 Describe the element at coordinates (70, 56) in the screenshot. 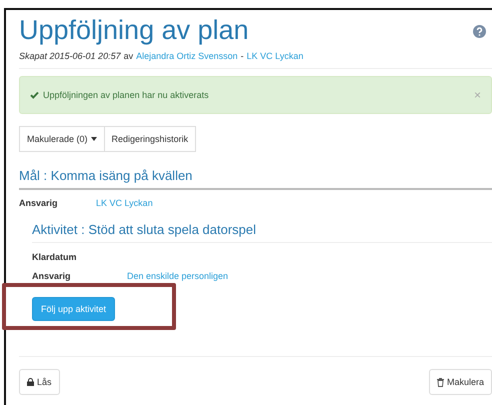

I see `created-date: Skapat 2015-06-01 20:57` at that location.